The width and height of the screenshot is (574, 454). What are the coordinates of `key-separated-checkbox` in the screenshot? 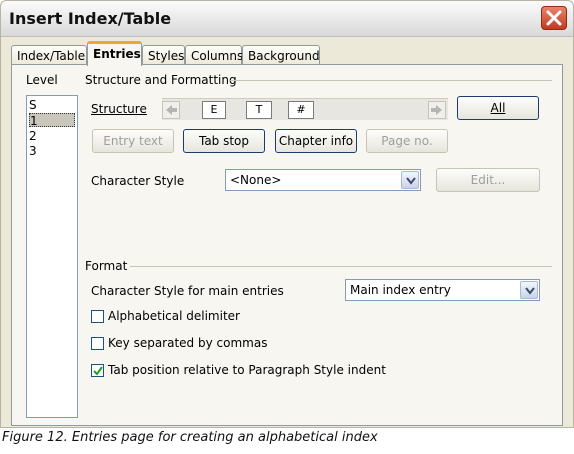 It's located at (97, 343).